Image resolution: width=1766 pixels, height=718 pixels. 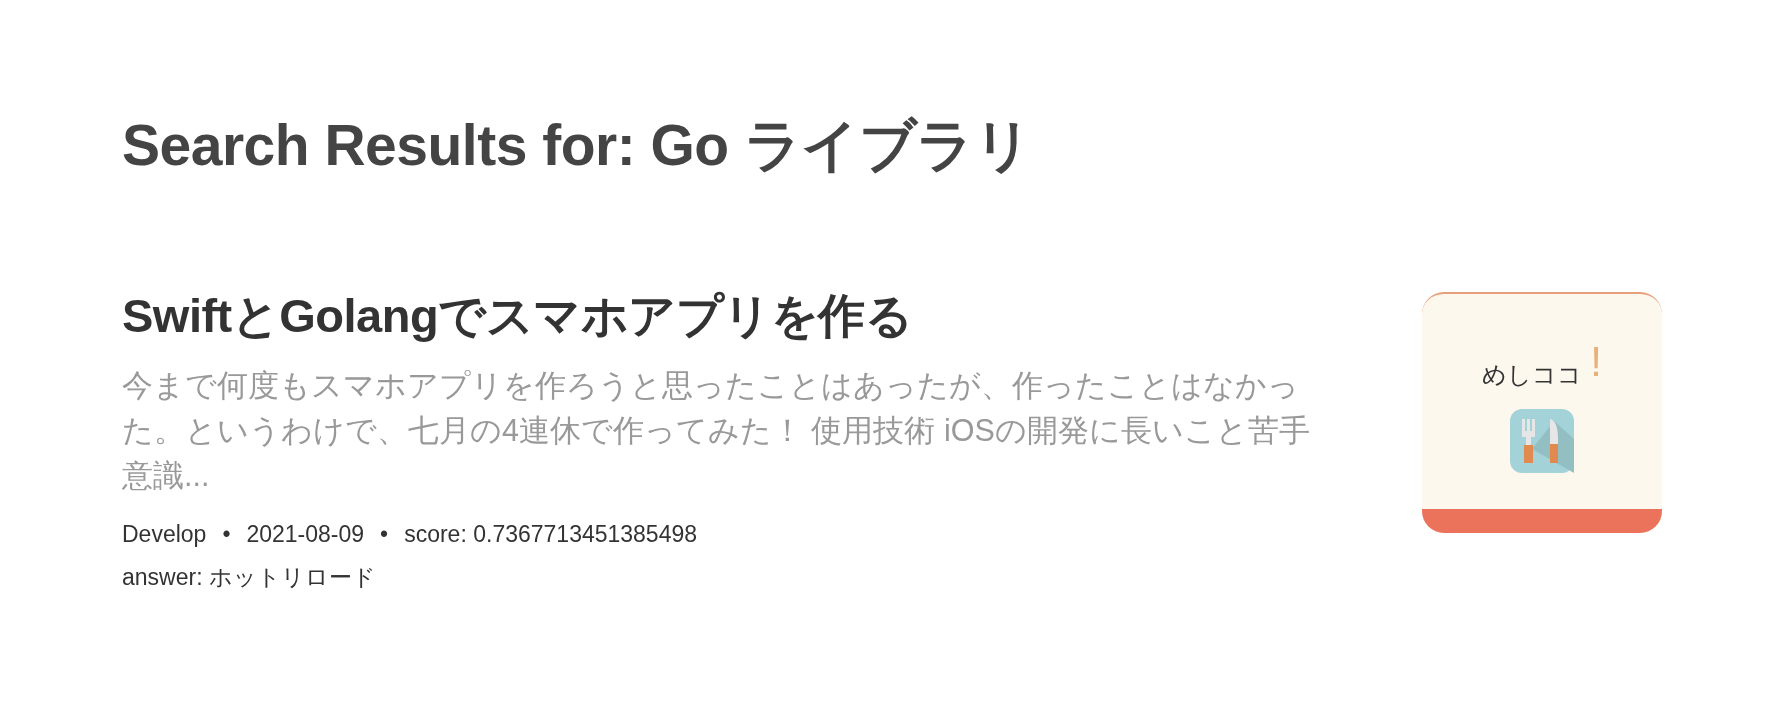 What do you see at coordinates (551, 534) in the screenshot?
I see `score-text: score: 0.7367713451385498` at bounding box center [551, 534].